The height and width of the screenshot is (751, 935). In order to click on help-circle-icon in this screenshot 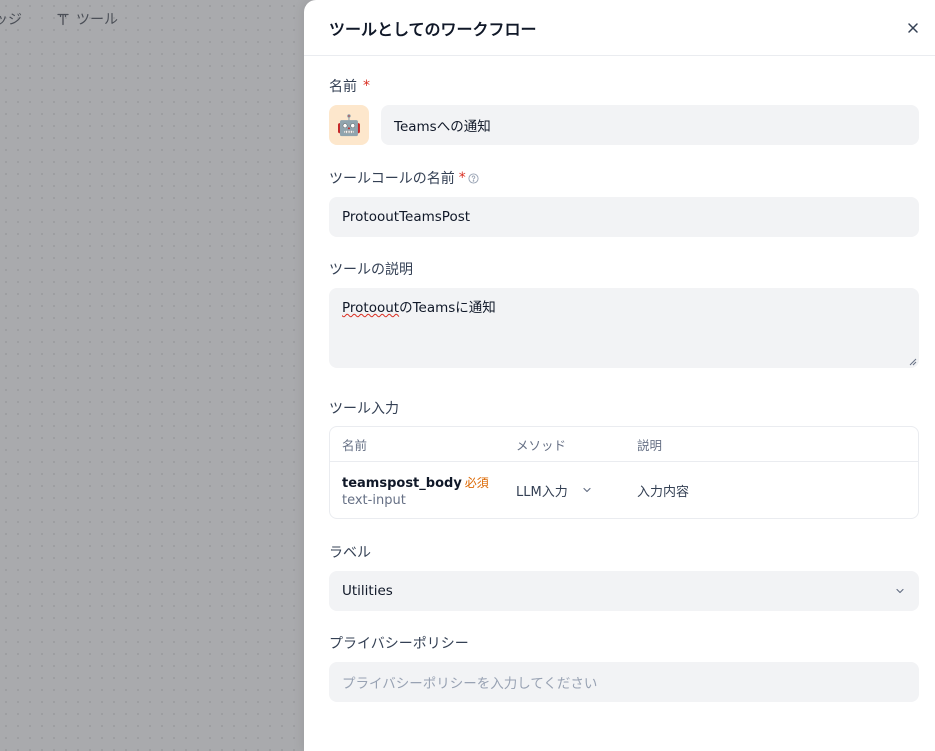, I will do `click(473, 178)`.